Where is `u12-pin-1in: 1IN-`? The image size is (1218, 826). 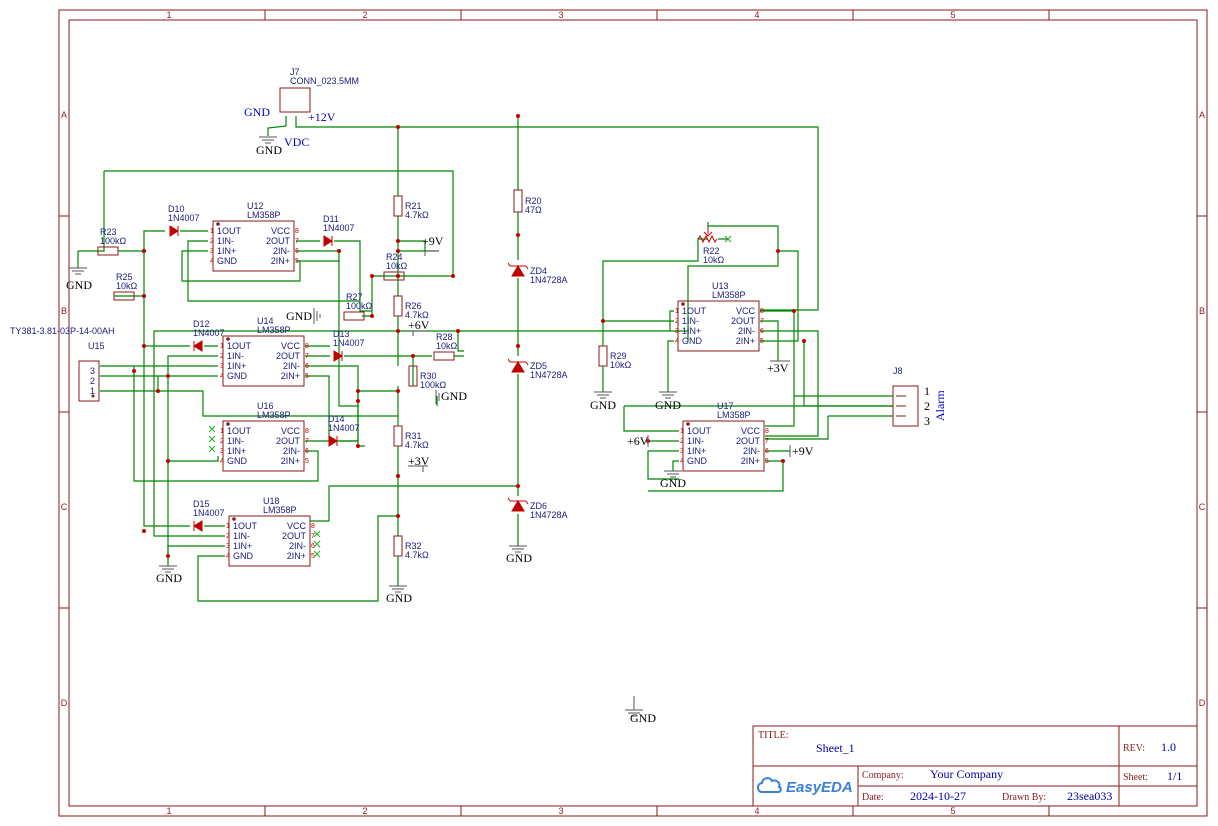 u12-pin-1in: 1IN- is located at coordinates (225, 241).